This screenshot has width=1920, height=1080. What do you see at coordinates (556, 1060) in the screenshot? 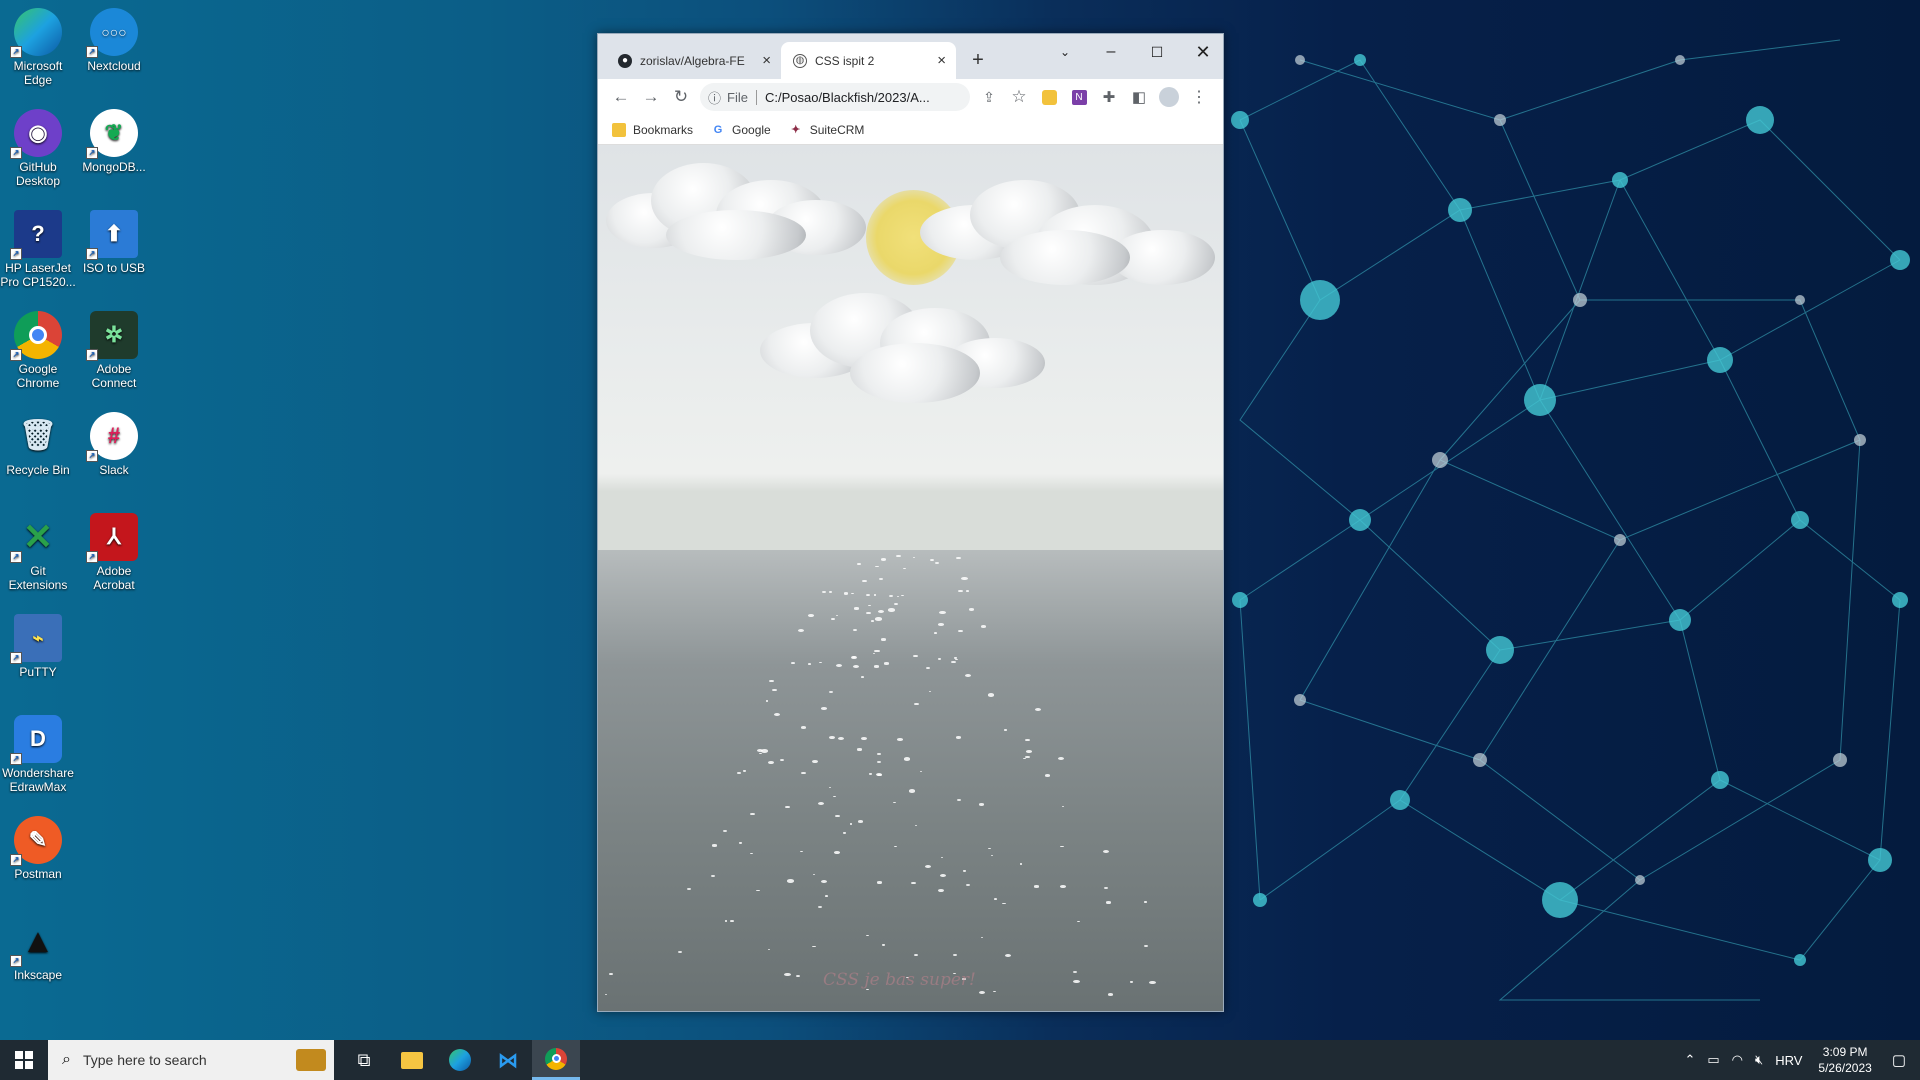
I see `chrome-taskbar-icon` at bounding box center [556, 1060].